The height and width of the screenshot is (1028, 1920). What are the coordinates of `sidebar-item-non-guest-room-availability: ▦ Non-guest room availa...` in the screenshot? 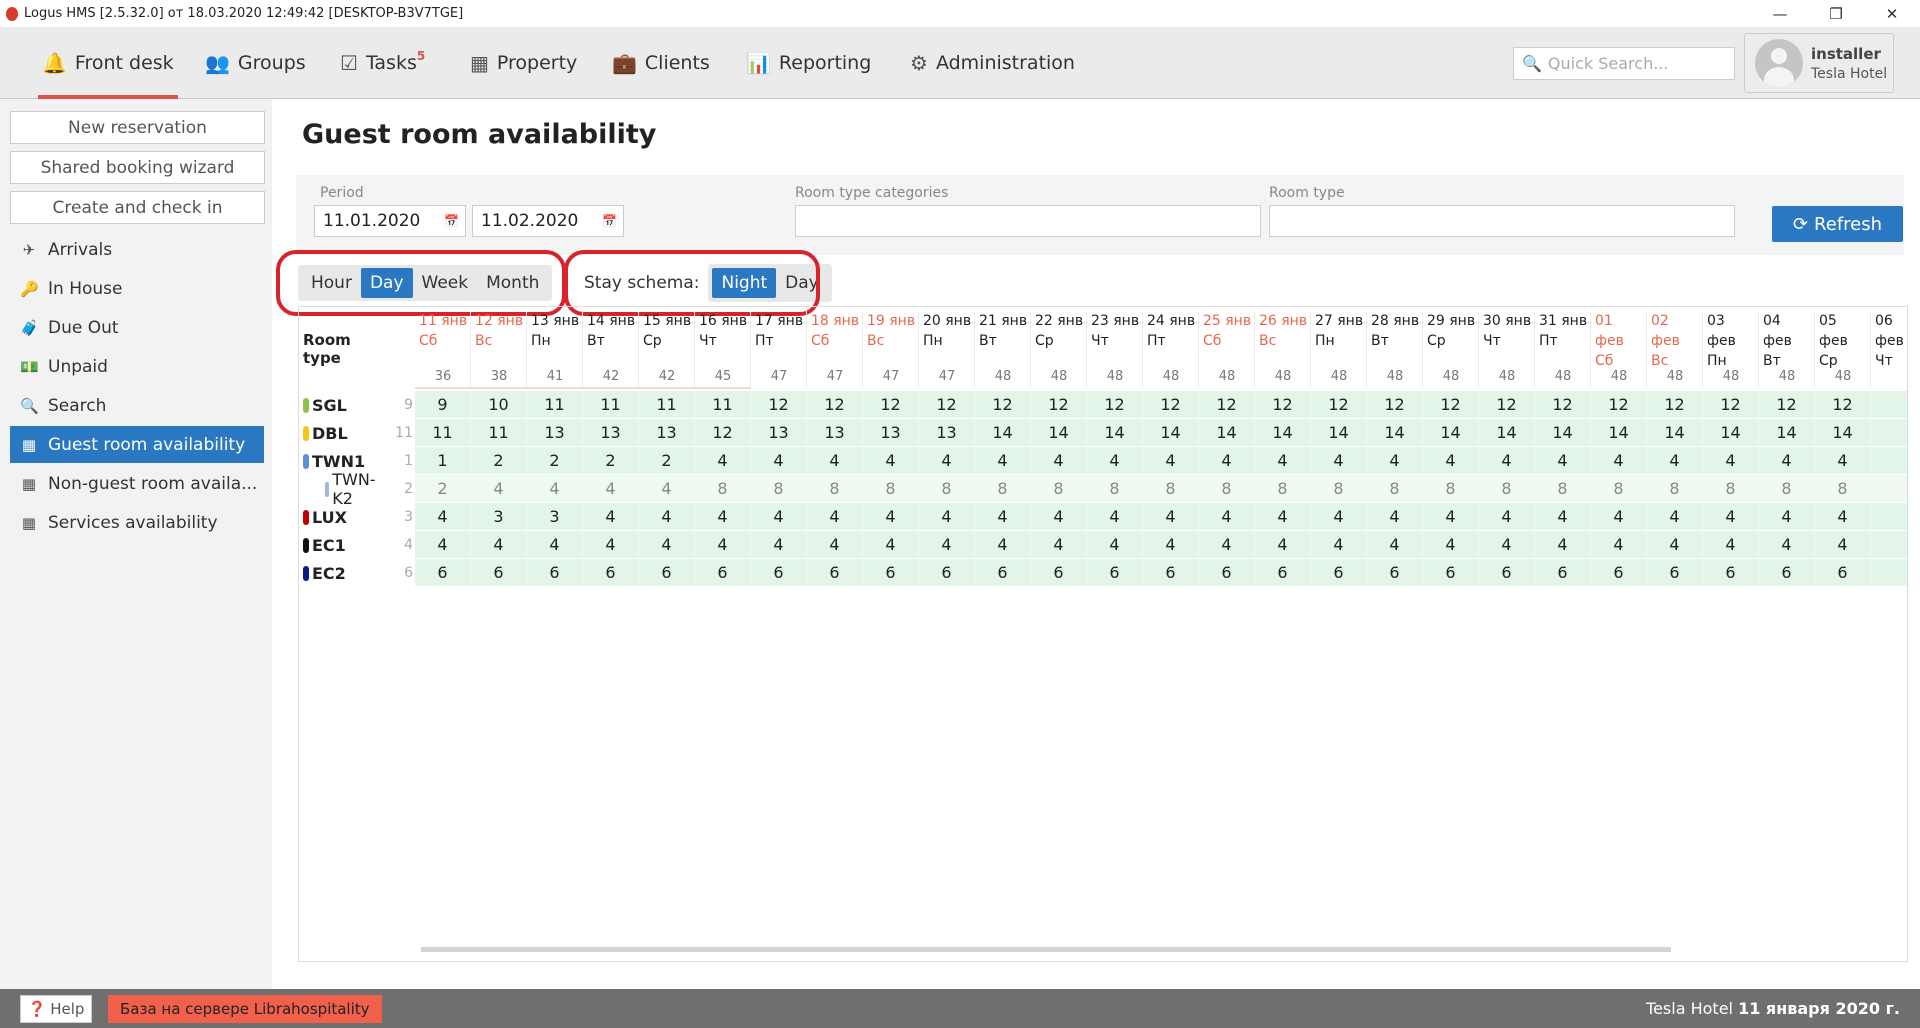 It's located at (137, 483).